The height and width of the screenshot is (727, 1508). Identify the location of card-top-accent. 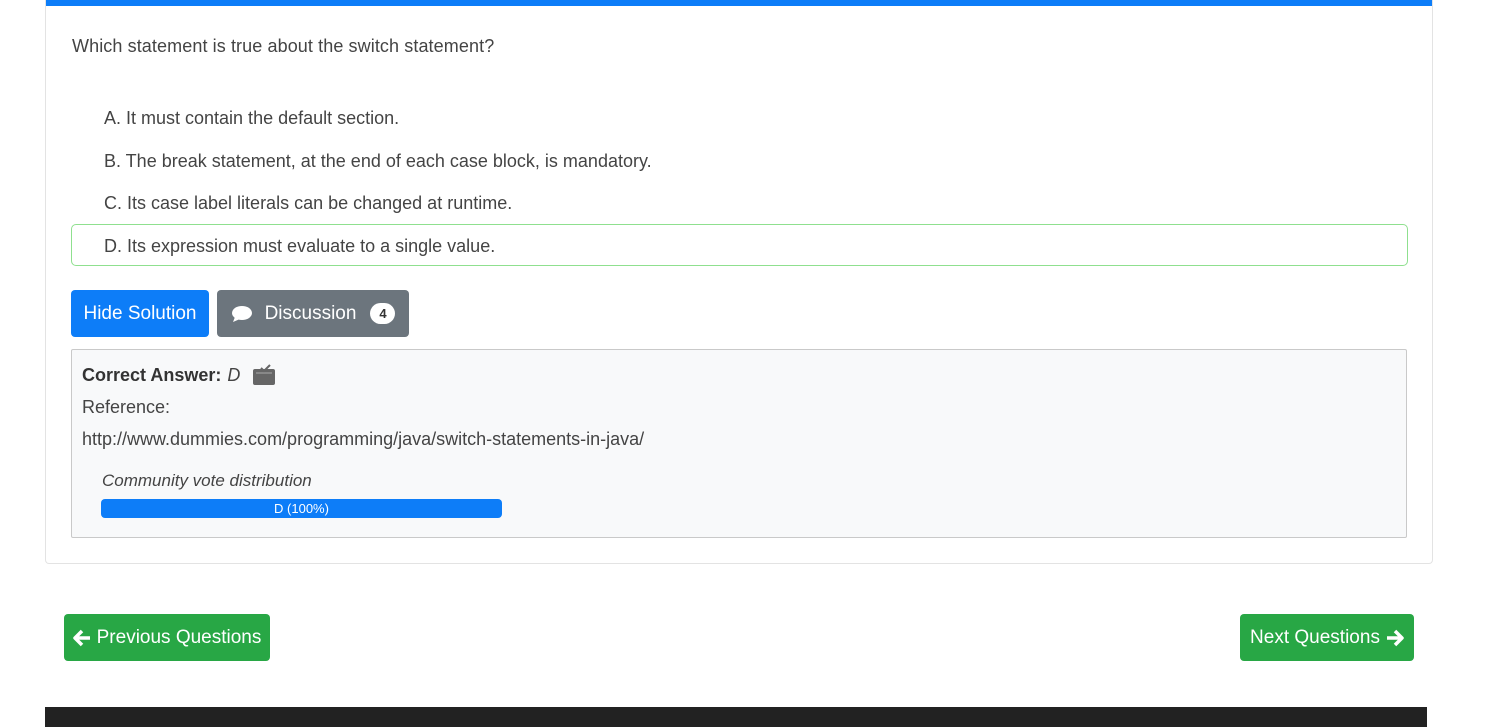
(739, 3).